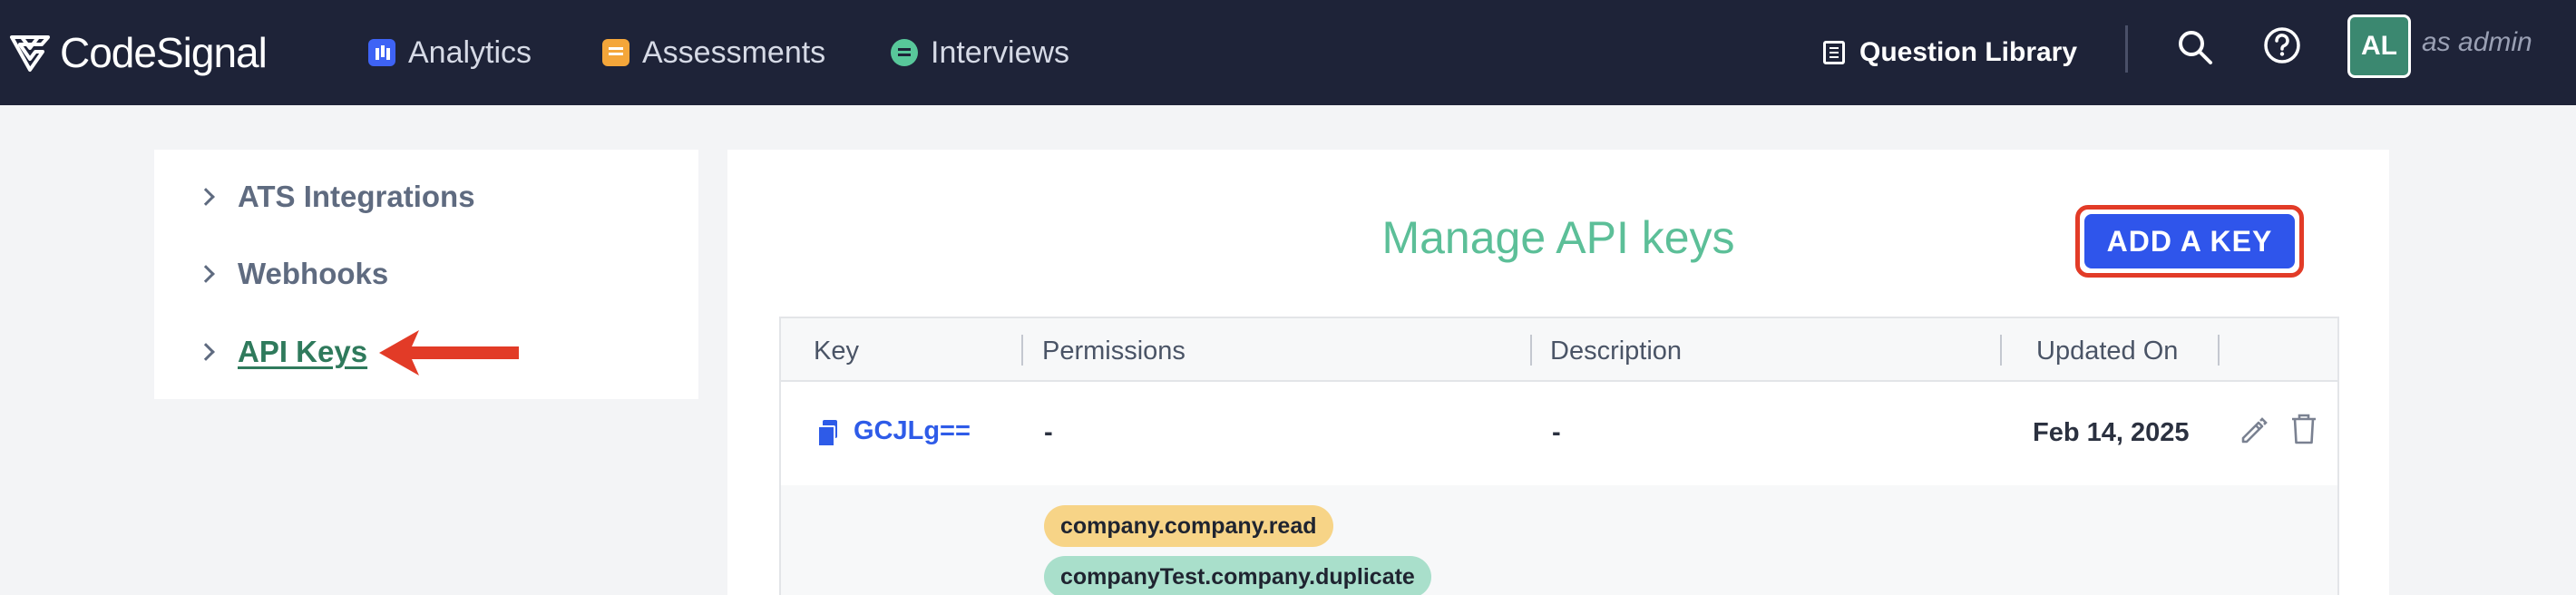  I want to click on column-header-permissions: Permissions, so click(1114, 351).